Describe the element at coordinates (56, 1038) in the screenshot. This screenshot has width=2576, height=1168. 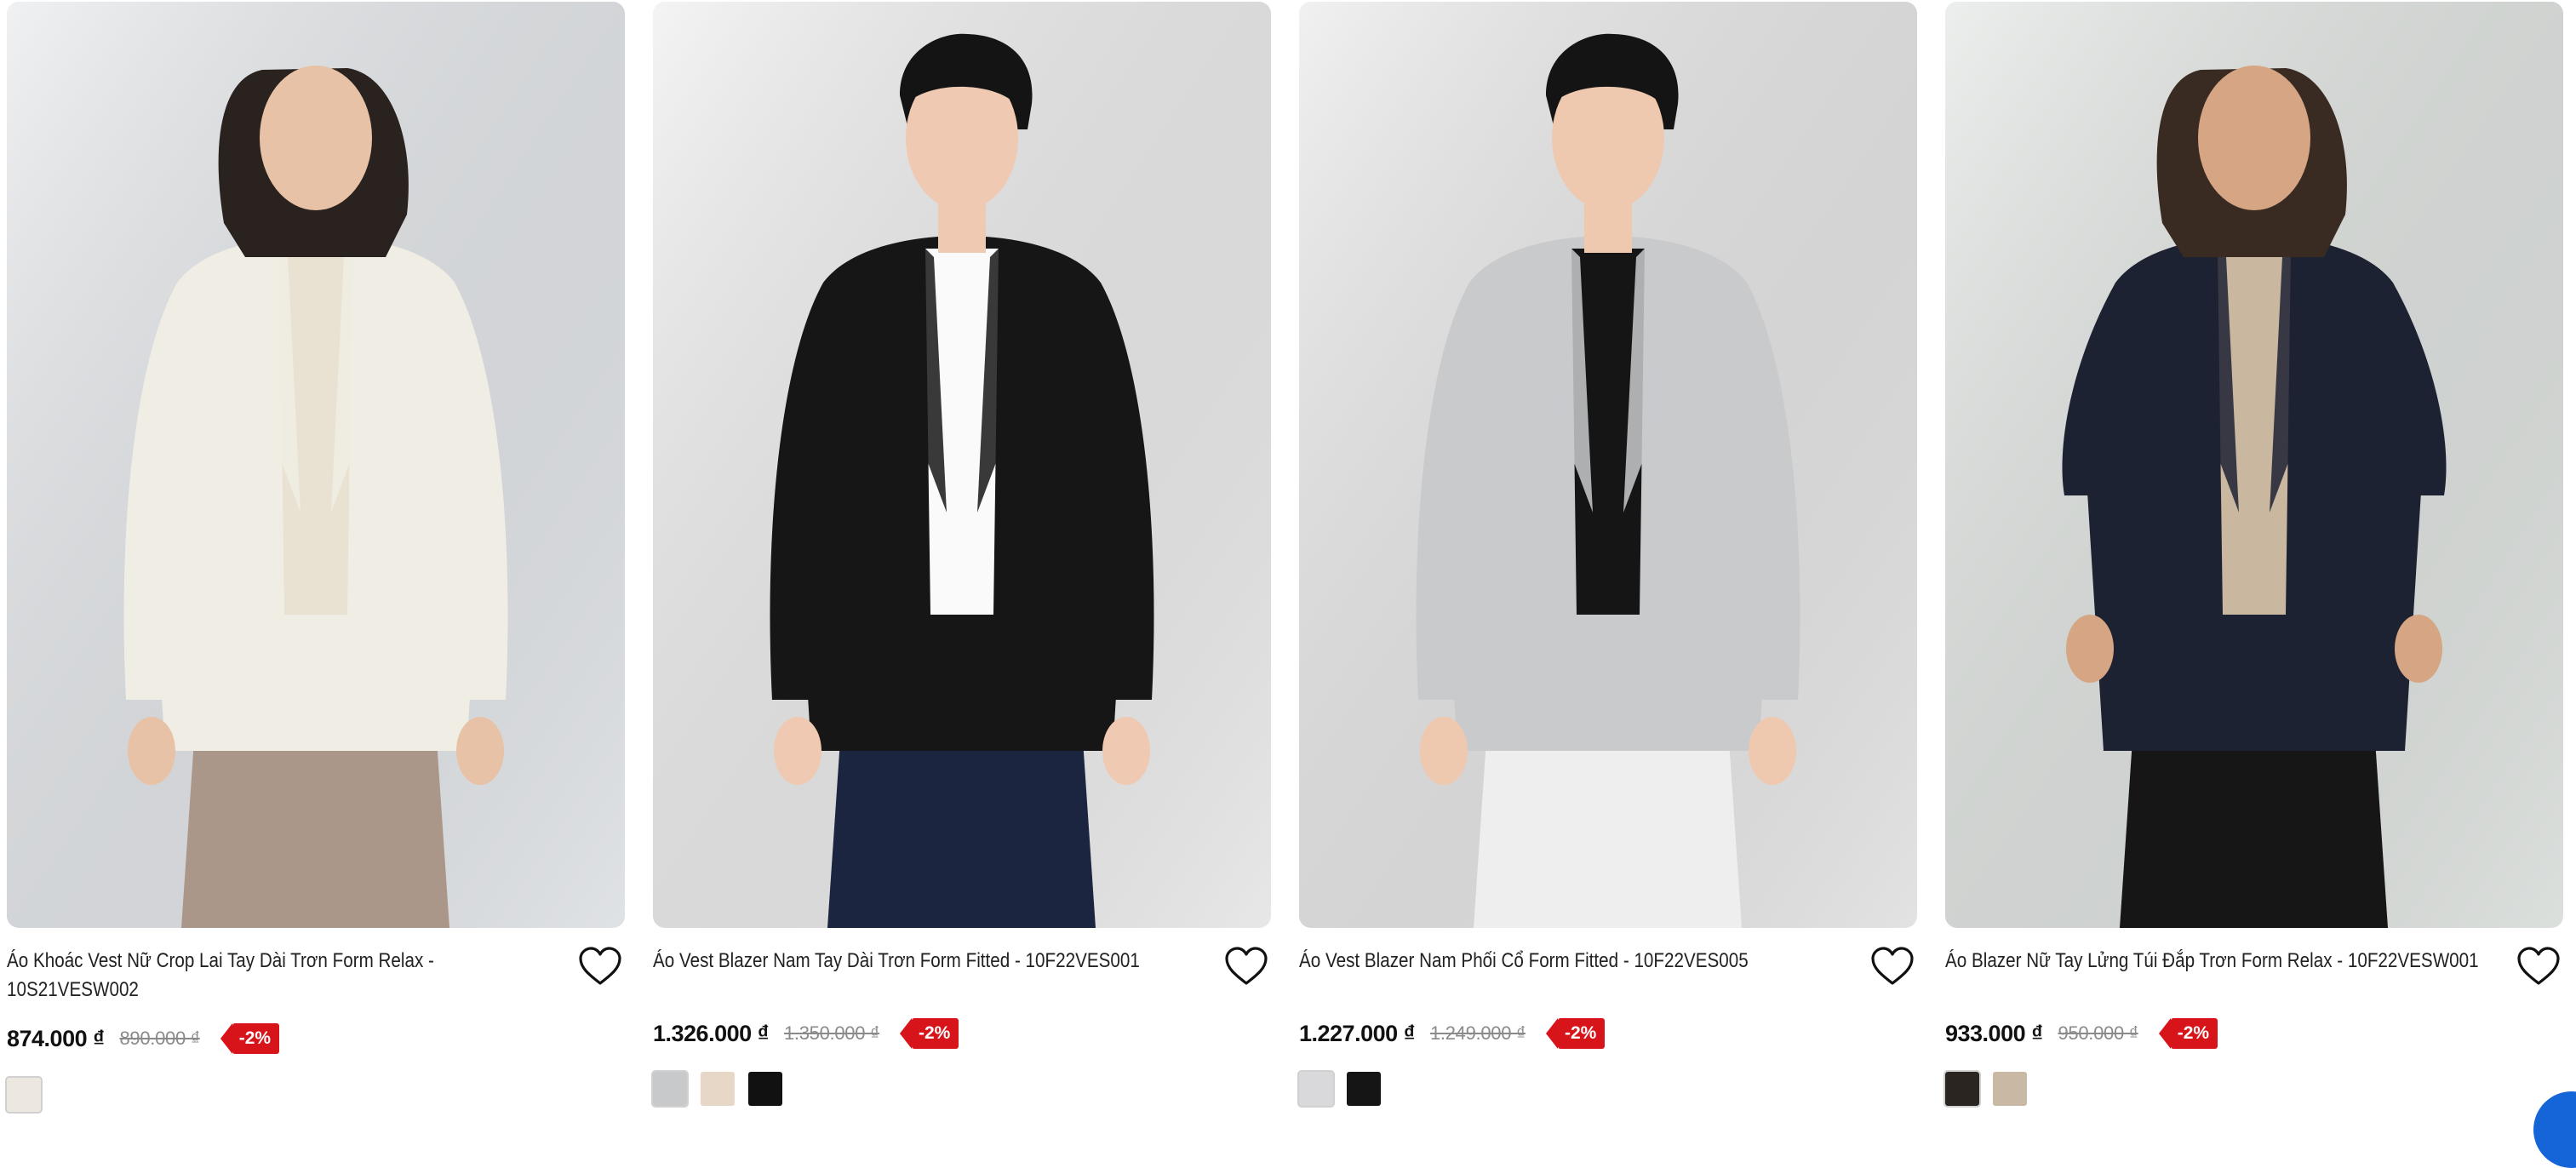
I see `sale-price: 874.000 ₫` at that location.